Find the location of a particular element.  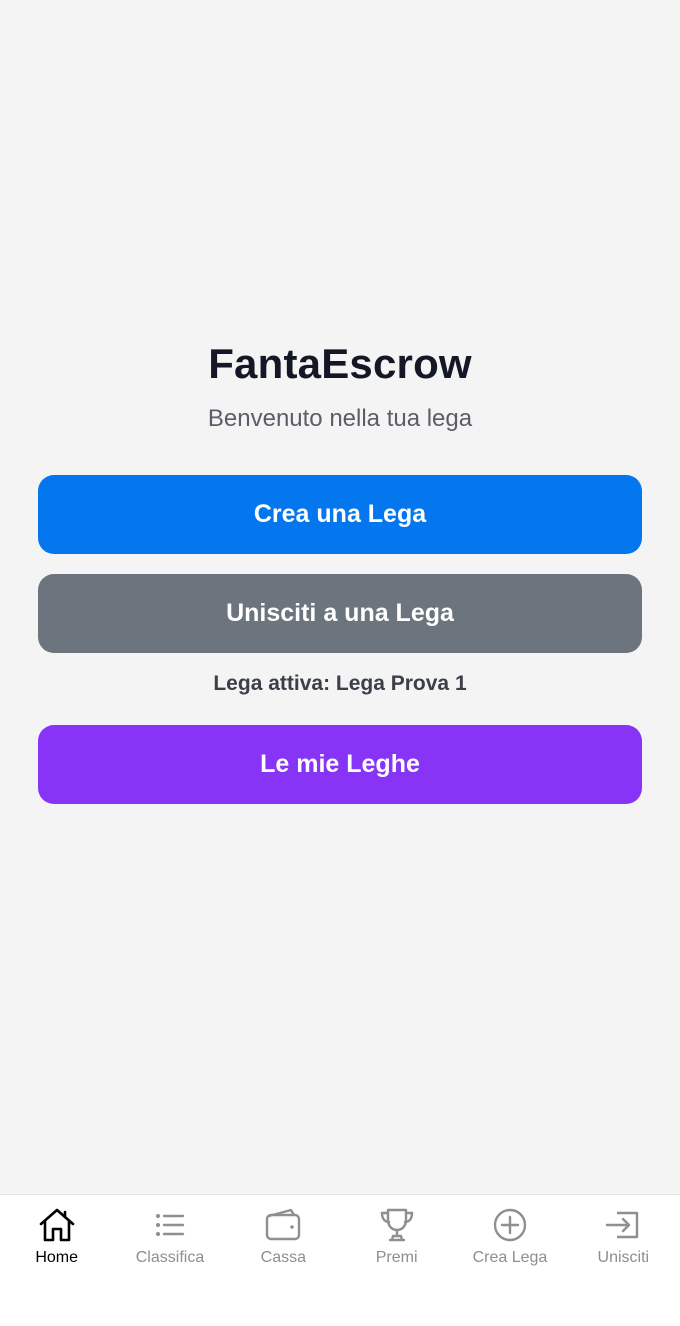

tab-home-label: Home is located at coordinates (56, 1257).